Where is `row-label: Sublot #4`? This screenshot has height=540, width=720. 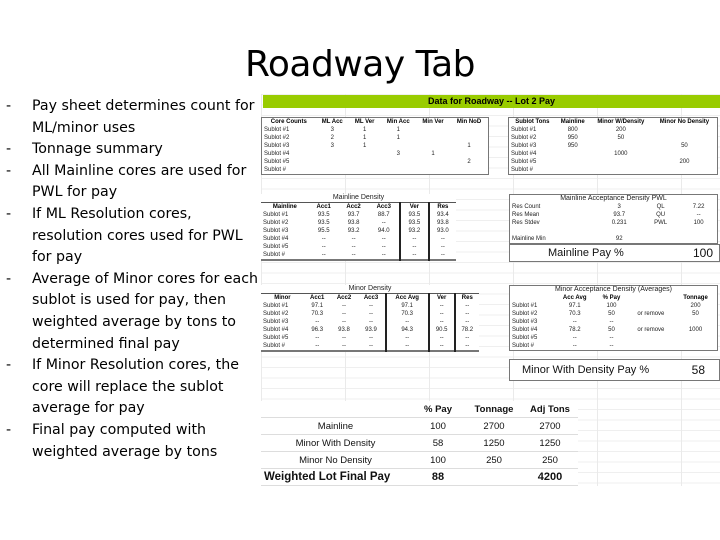 row-label: Sublot #4 is located at coordinates (276, 239).